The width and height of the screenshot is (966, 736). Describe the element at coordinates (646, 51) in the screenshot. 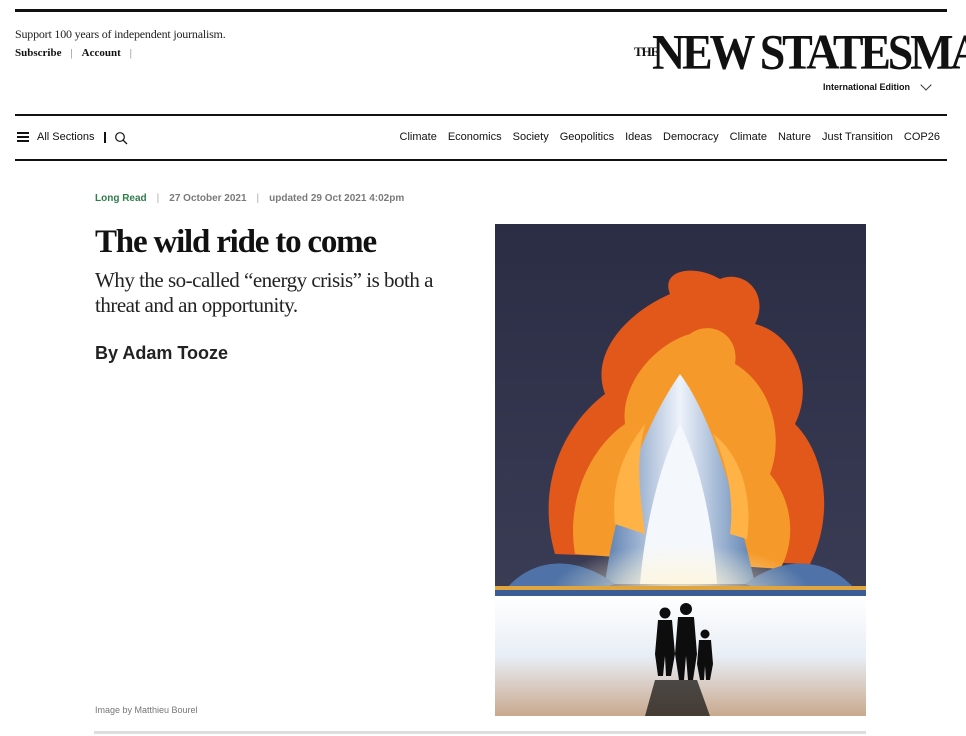

I see `masthead-the: THE` at that location.